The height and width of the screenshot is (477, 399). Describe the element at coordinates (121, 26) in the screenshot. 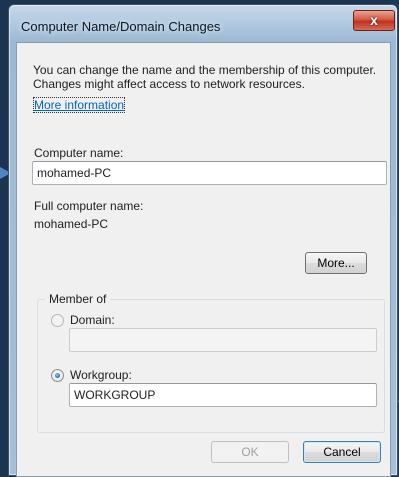

I see `window-title: Computer Name/Domain Changes` at that location.